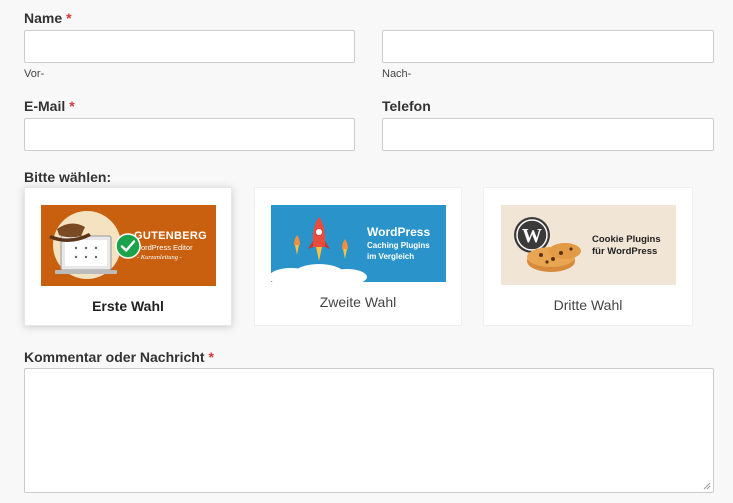 This screenshot has height=503, width=733. I want to click on name-label-text: Name, so click(43, 18).